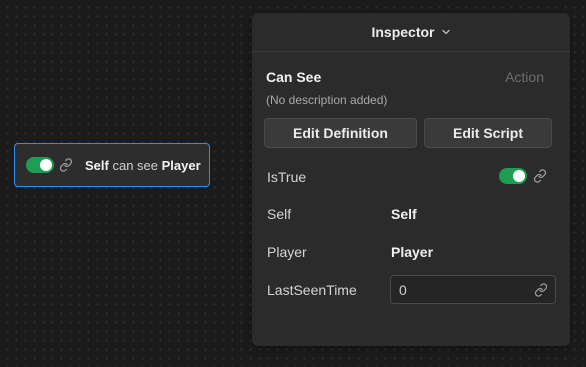 Image resolution: width=586 pixels, height=367 pixels. Describe the element at coordinates (97, 165) in the screenshot. I see `node-subject: Self` at that location.